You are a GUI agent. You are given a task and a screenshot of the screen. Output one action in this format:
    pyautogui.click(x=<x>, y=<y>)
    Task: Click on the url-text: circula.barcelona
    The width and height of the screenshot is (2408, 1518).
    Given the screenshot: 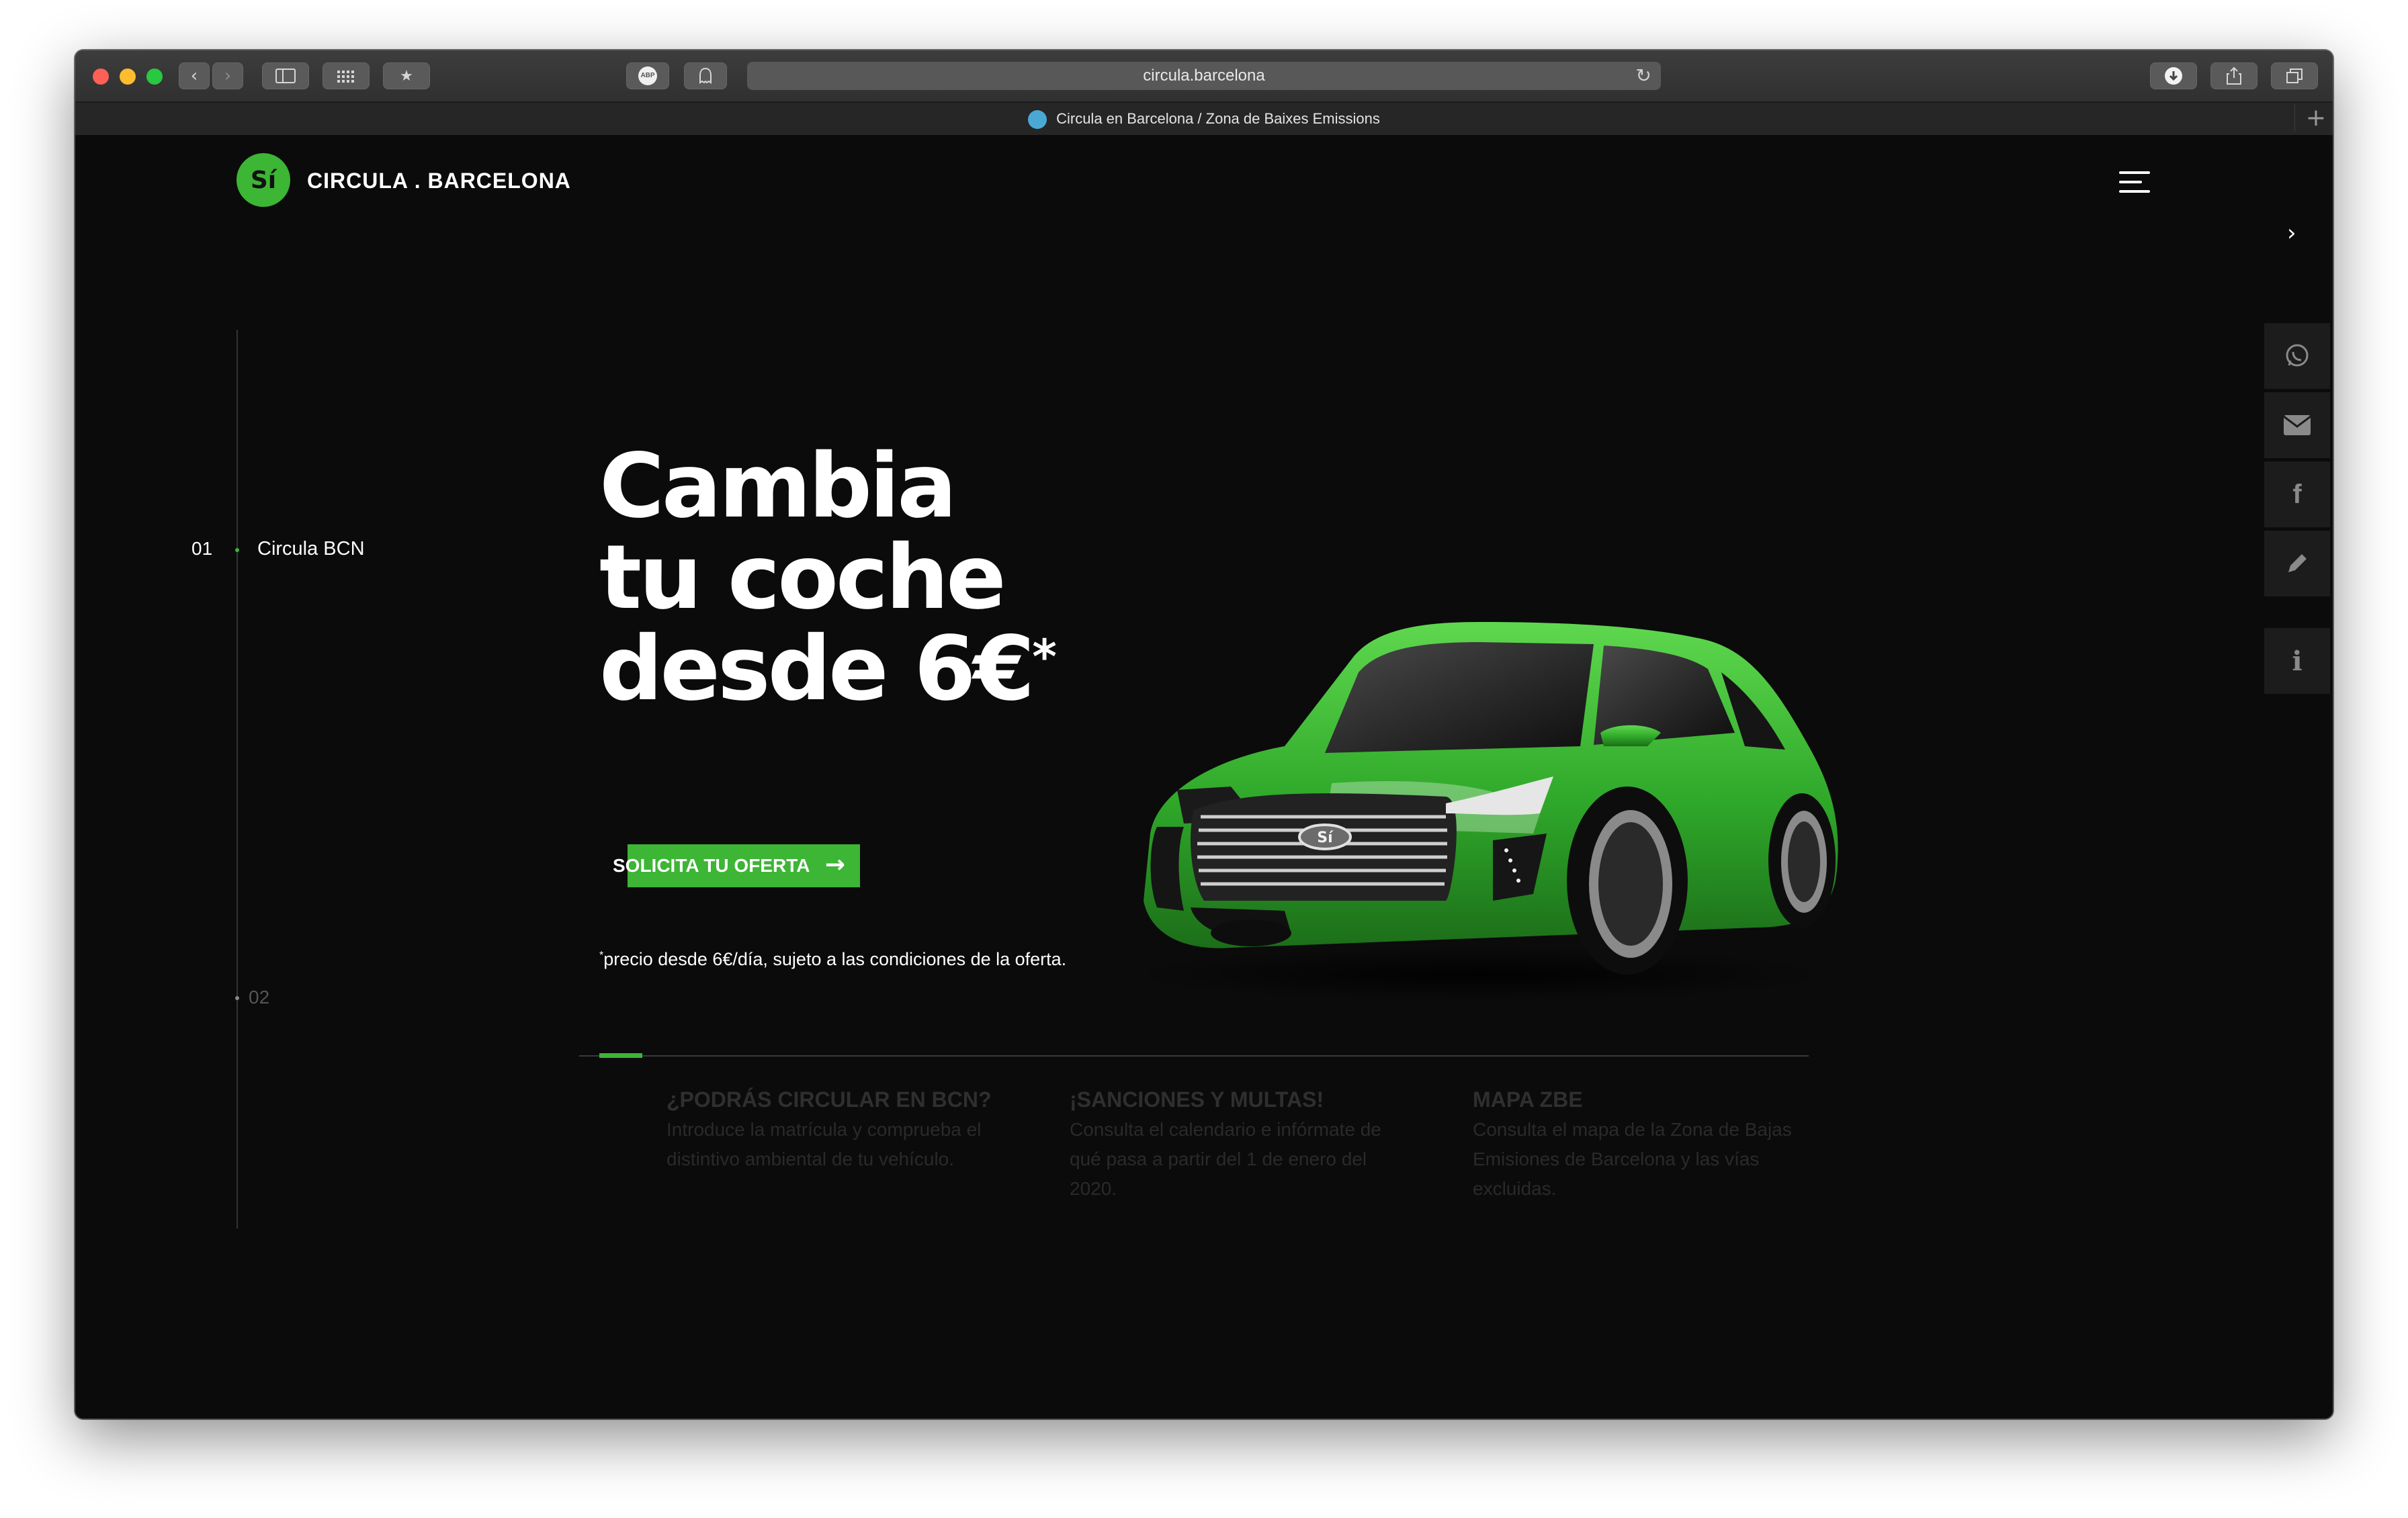 What is the action you would take?
    pyautogui.click(x=1204, y=75)
    